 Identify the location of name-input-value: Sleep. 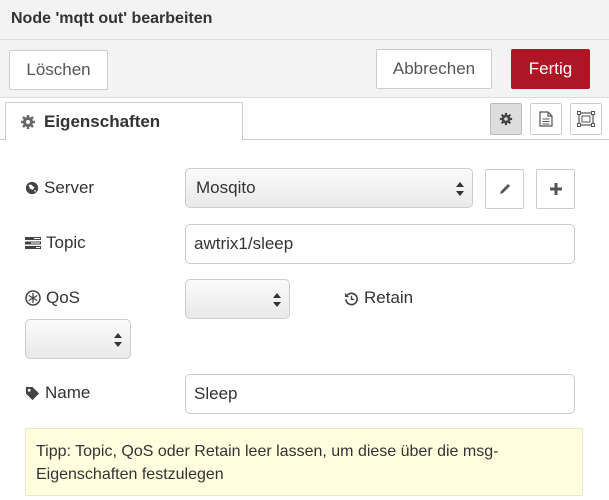
(216, 393).